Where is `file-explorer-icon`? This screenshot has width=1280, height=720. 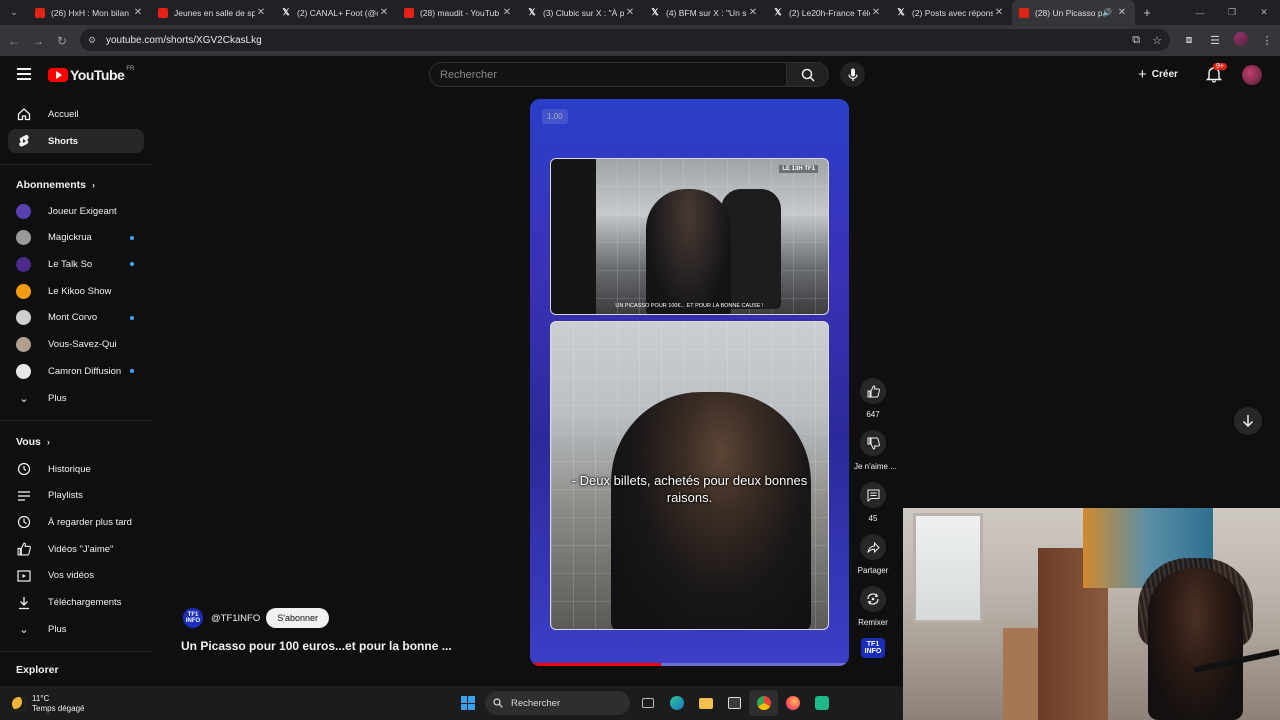
file-explorer-icon is located at coordinates (705, 703).